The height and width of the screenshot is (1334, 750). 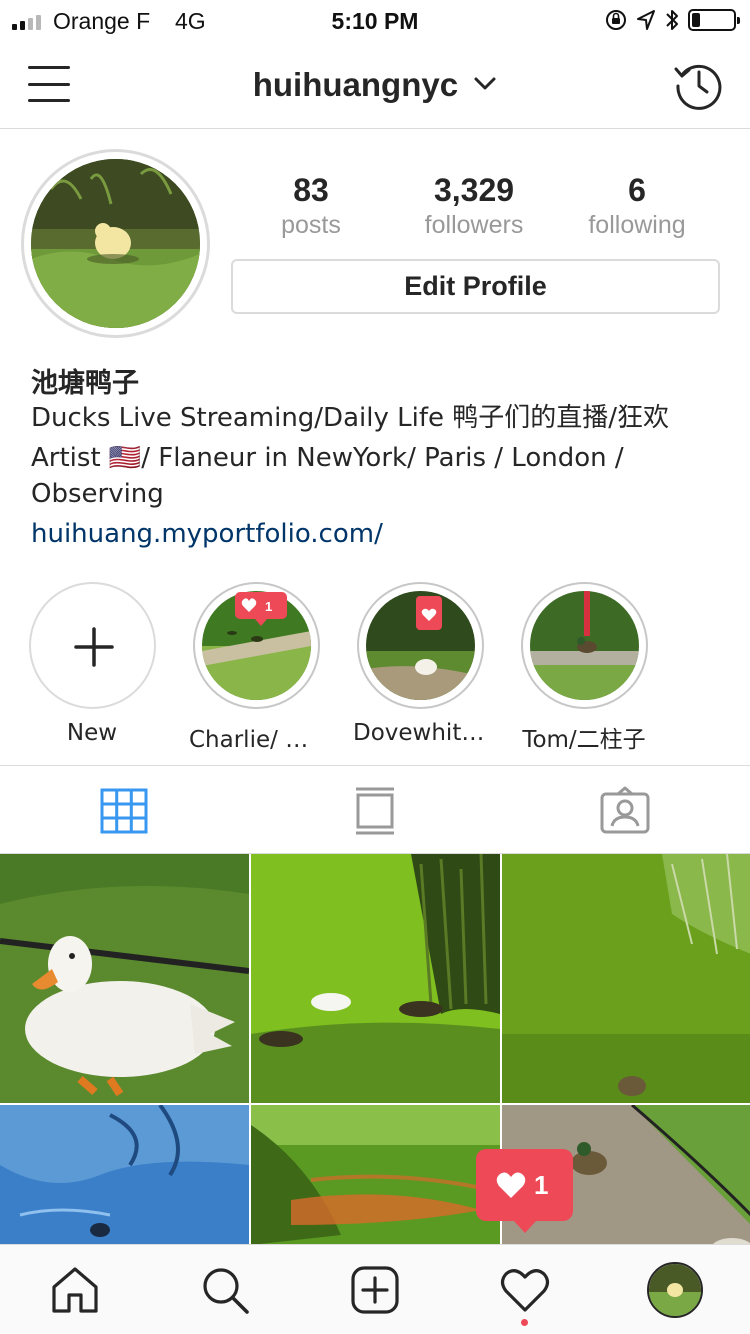 What do you see at coordinates (260, 609) in the screenshot?
I see `like-badge-icon: 1` at bounding box center [260, 609].